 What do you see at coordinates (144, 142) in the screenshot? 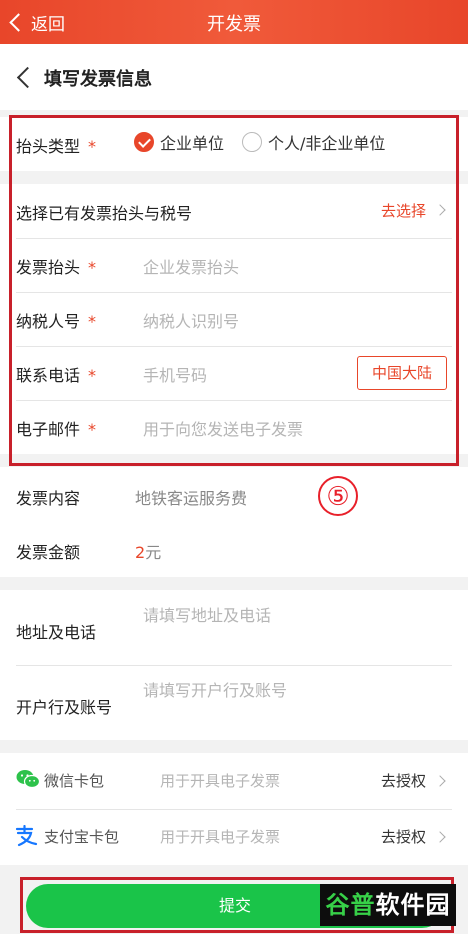
I see `checked-radio-icon` at bounding box center [144, 142].